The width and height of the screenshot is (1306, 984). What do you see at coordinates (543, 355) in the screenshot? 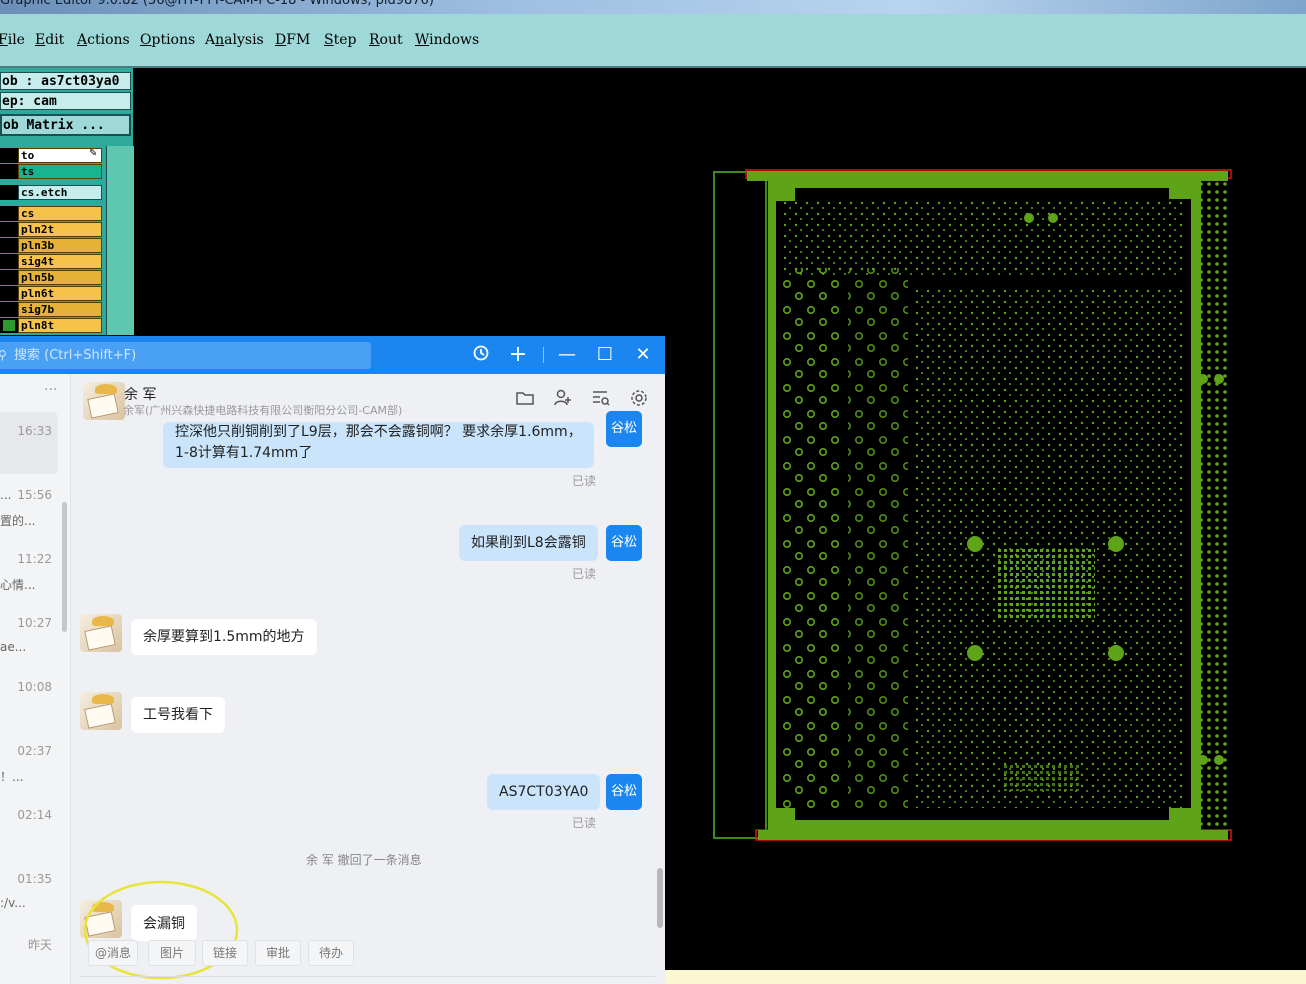
I see `title-divider` at bounding box center [543, 355].